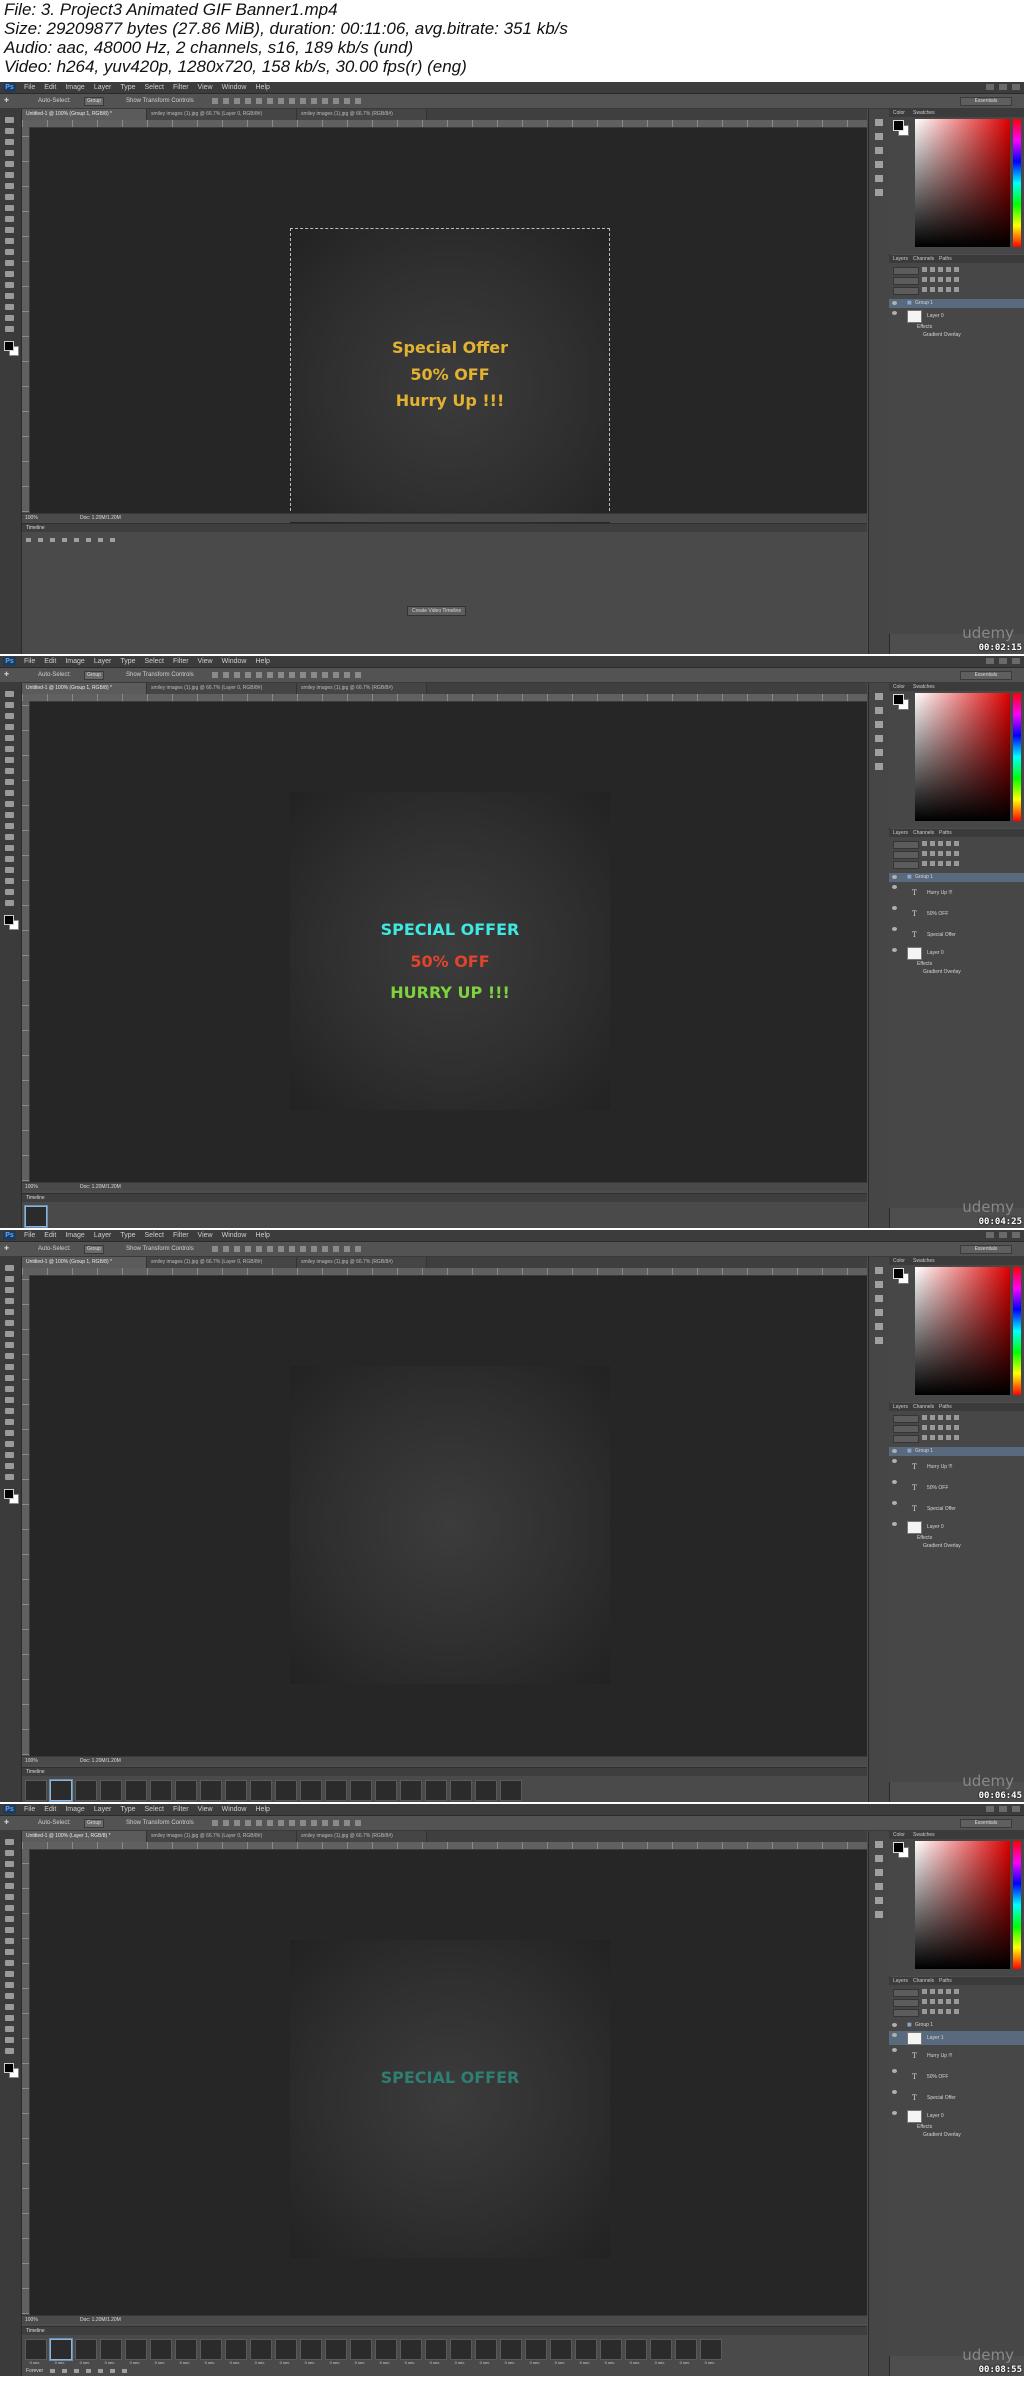  I want to click on brush-tool-icon, so click(9, 1919).